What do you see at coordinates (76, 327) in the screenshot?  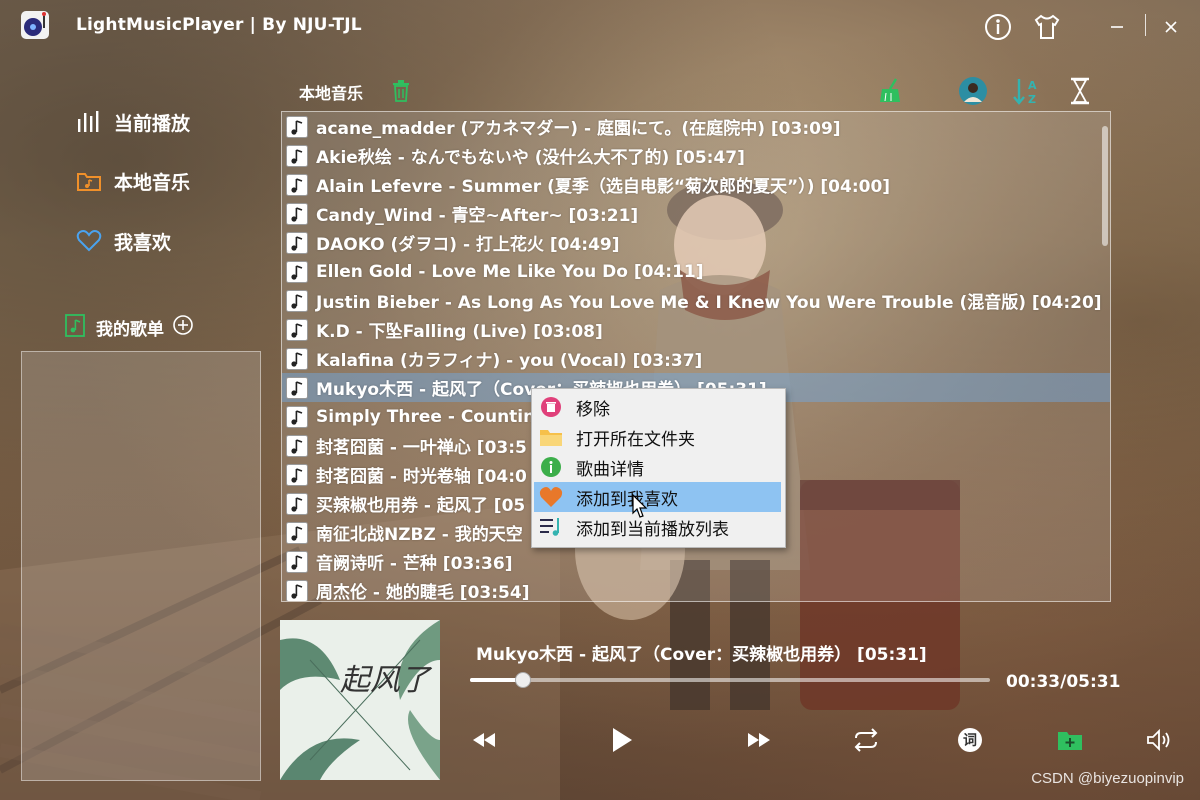 I see `playlist-music-icon` at bounding box center [76, 327].